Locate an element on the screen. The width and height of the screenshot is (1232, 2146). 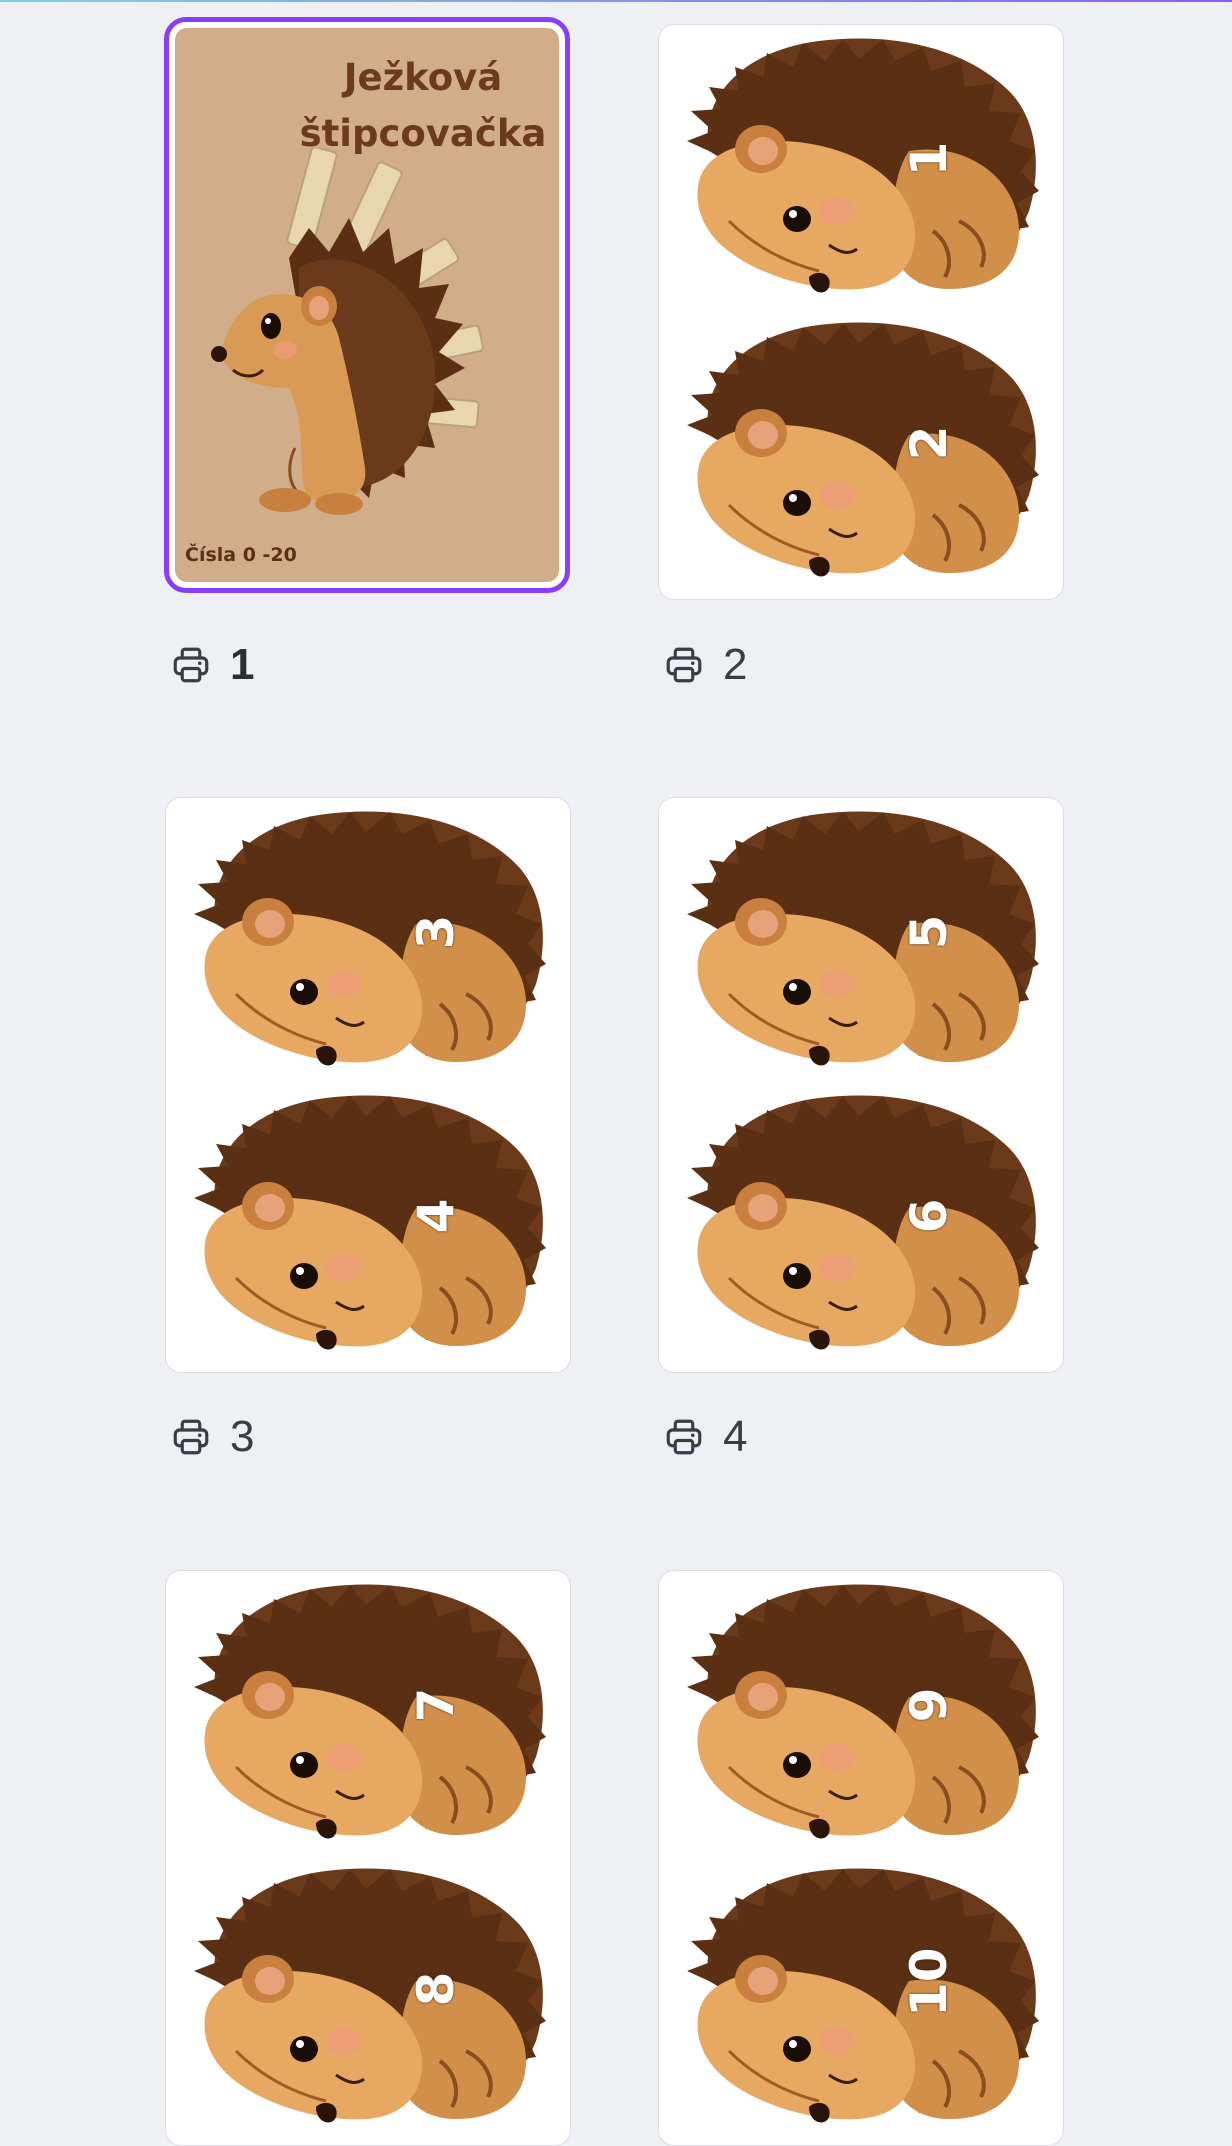
hedgehog-illustration is located at coordinates (359, 342).